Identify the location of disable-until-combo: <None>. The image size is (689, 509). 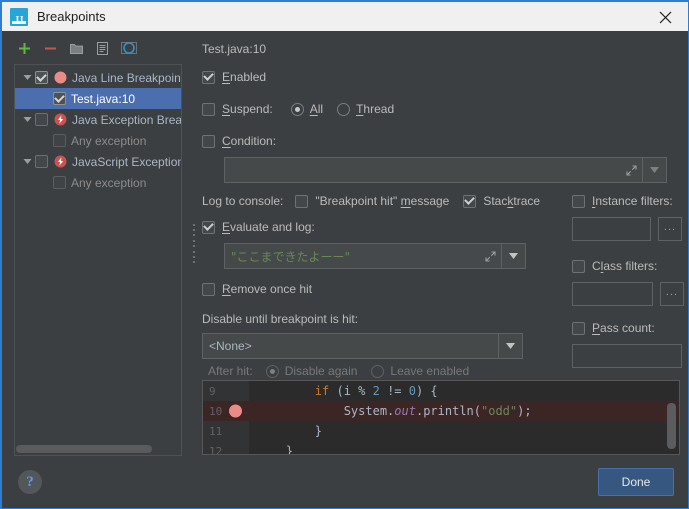
(362, 346).